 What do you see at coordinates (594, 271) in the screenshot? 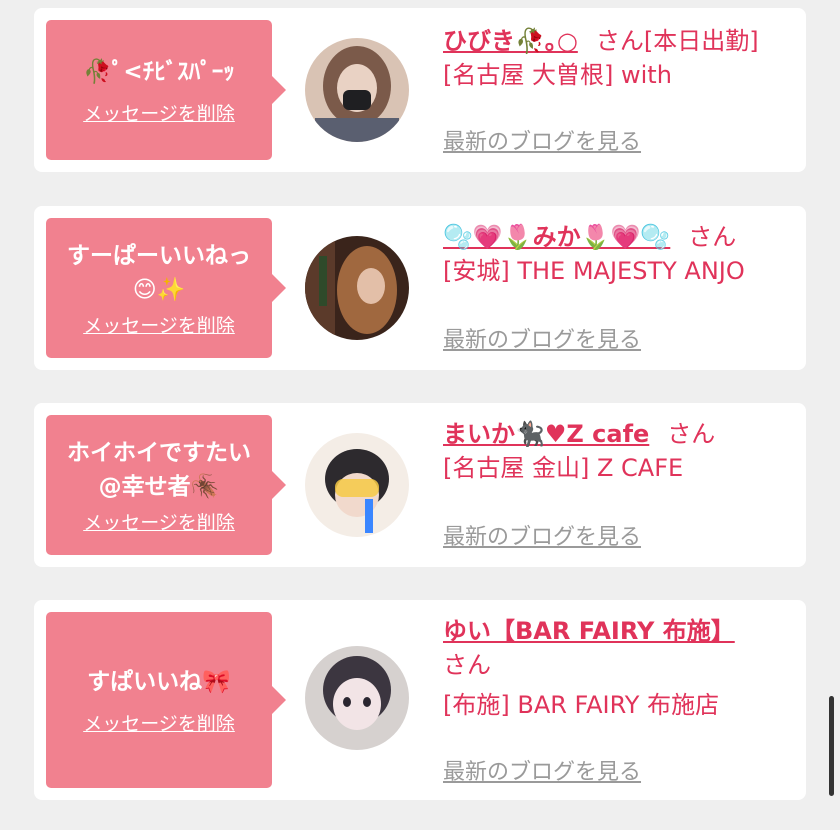
I see `shop-name: [安城] THE MAJESTY ANJO` at bounding box center [594, 271].